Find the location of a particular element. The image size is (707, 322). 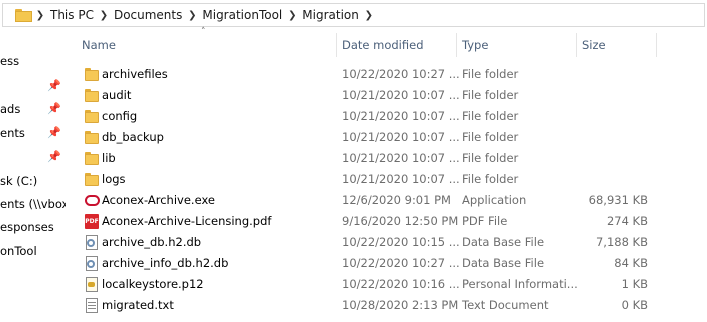

file-row: lib 10/21/2020 10:07 ... File folder is located at coordinates (390, 158).